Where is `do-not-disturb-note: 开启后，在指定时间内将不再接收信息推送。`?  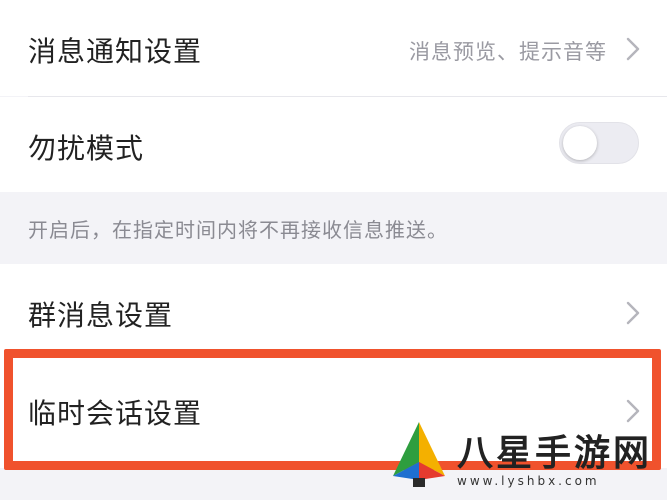
do-not-disturb-note: 开启后，在指定时间内将不再接收信息推送。 is located at coordinates (333, 228).